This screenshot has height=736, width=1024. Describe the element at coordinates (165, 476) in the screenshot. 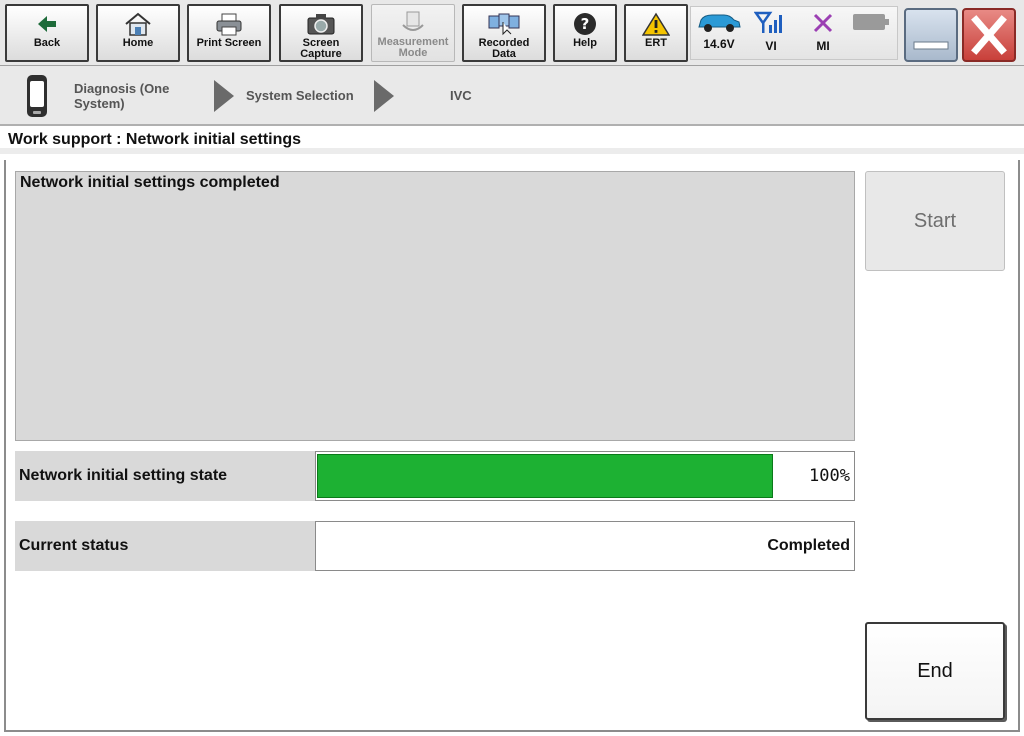

I see `progress-label: Network initial setting state` at that location.